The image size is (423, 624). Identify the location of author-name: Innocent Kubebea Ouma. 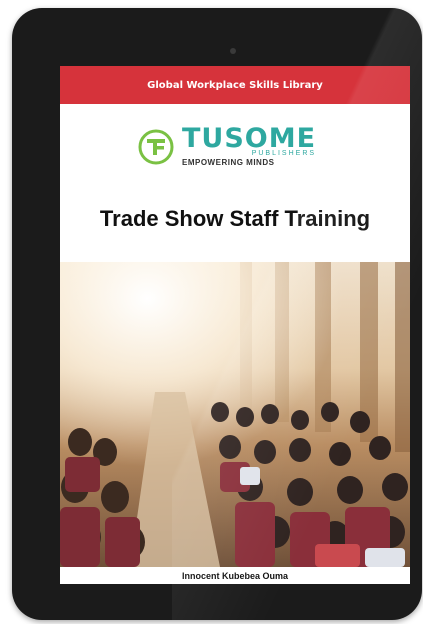
(234, 575).